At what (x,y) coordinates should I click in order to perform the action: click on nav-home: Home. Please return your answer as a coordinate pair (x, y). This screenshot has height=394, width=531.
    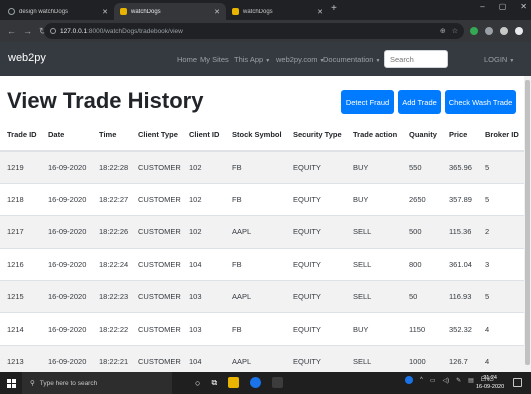
    Looking at the image, I should click on (187, 59).